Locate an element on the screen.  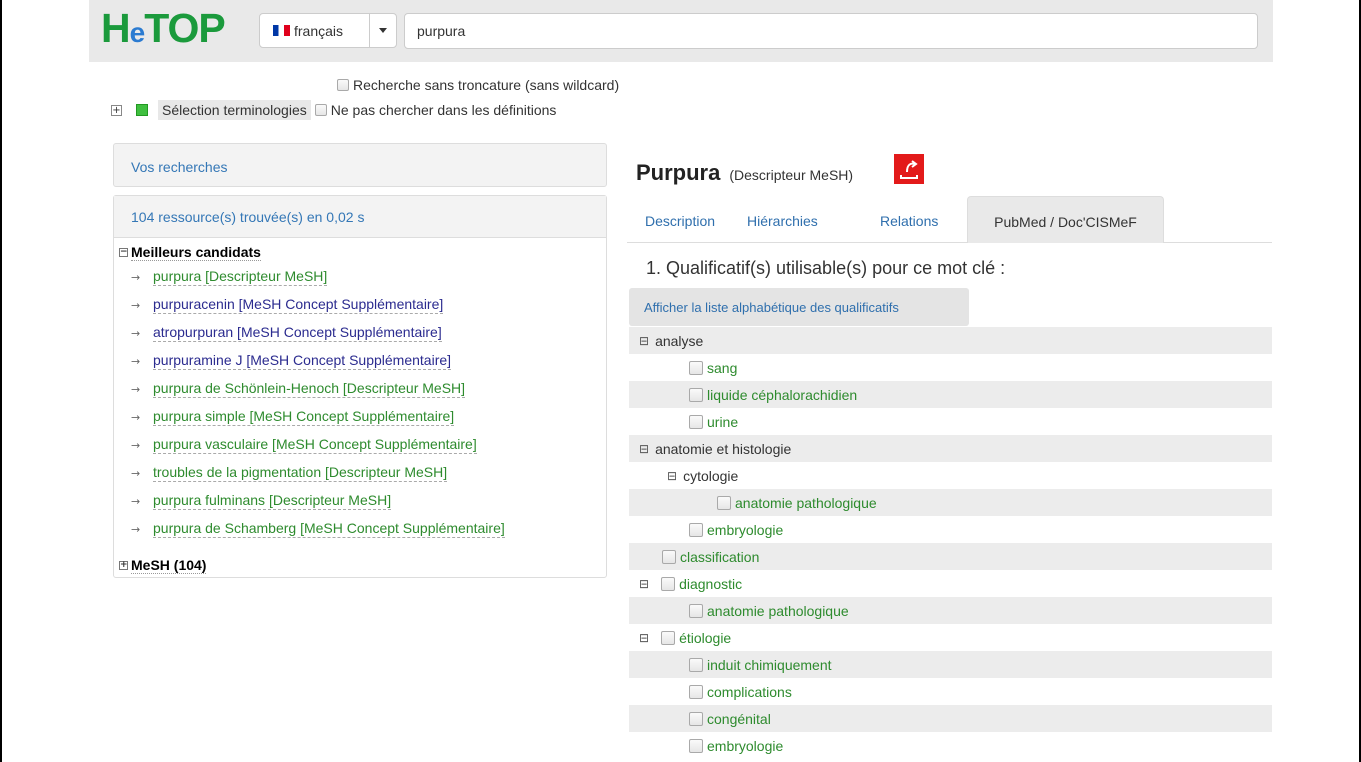
mesh-group: + MeSH (104) is located at coordinates (163, 565).